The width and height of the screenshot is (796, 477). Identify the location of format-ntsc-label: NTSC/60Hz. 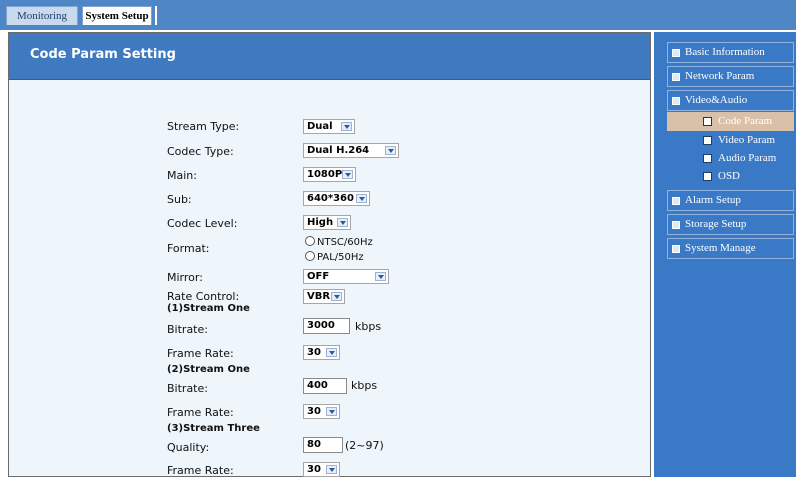
(345, 242).